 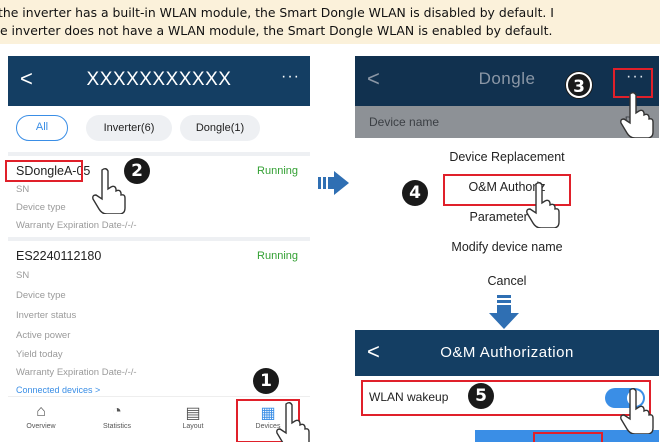 I want to click on device-name-label: Device name, so click(x=404, y=122).